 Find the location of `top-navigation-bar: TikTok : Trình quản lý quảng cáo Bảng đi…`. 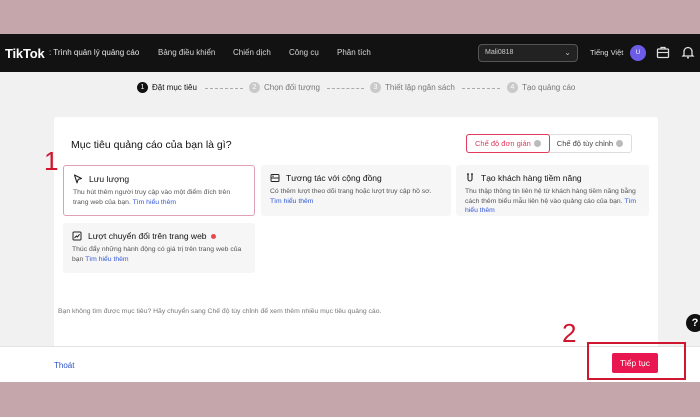

top-navigation-bar: TikTok : Trình quản lý quảng cáo Bảng đi… is located at coordinates (350, 53).